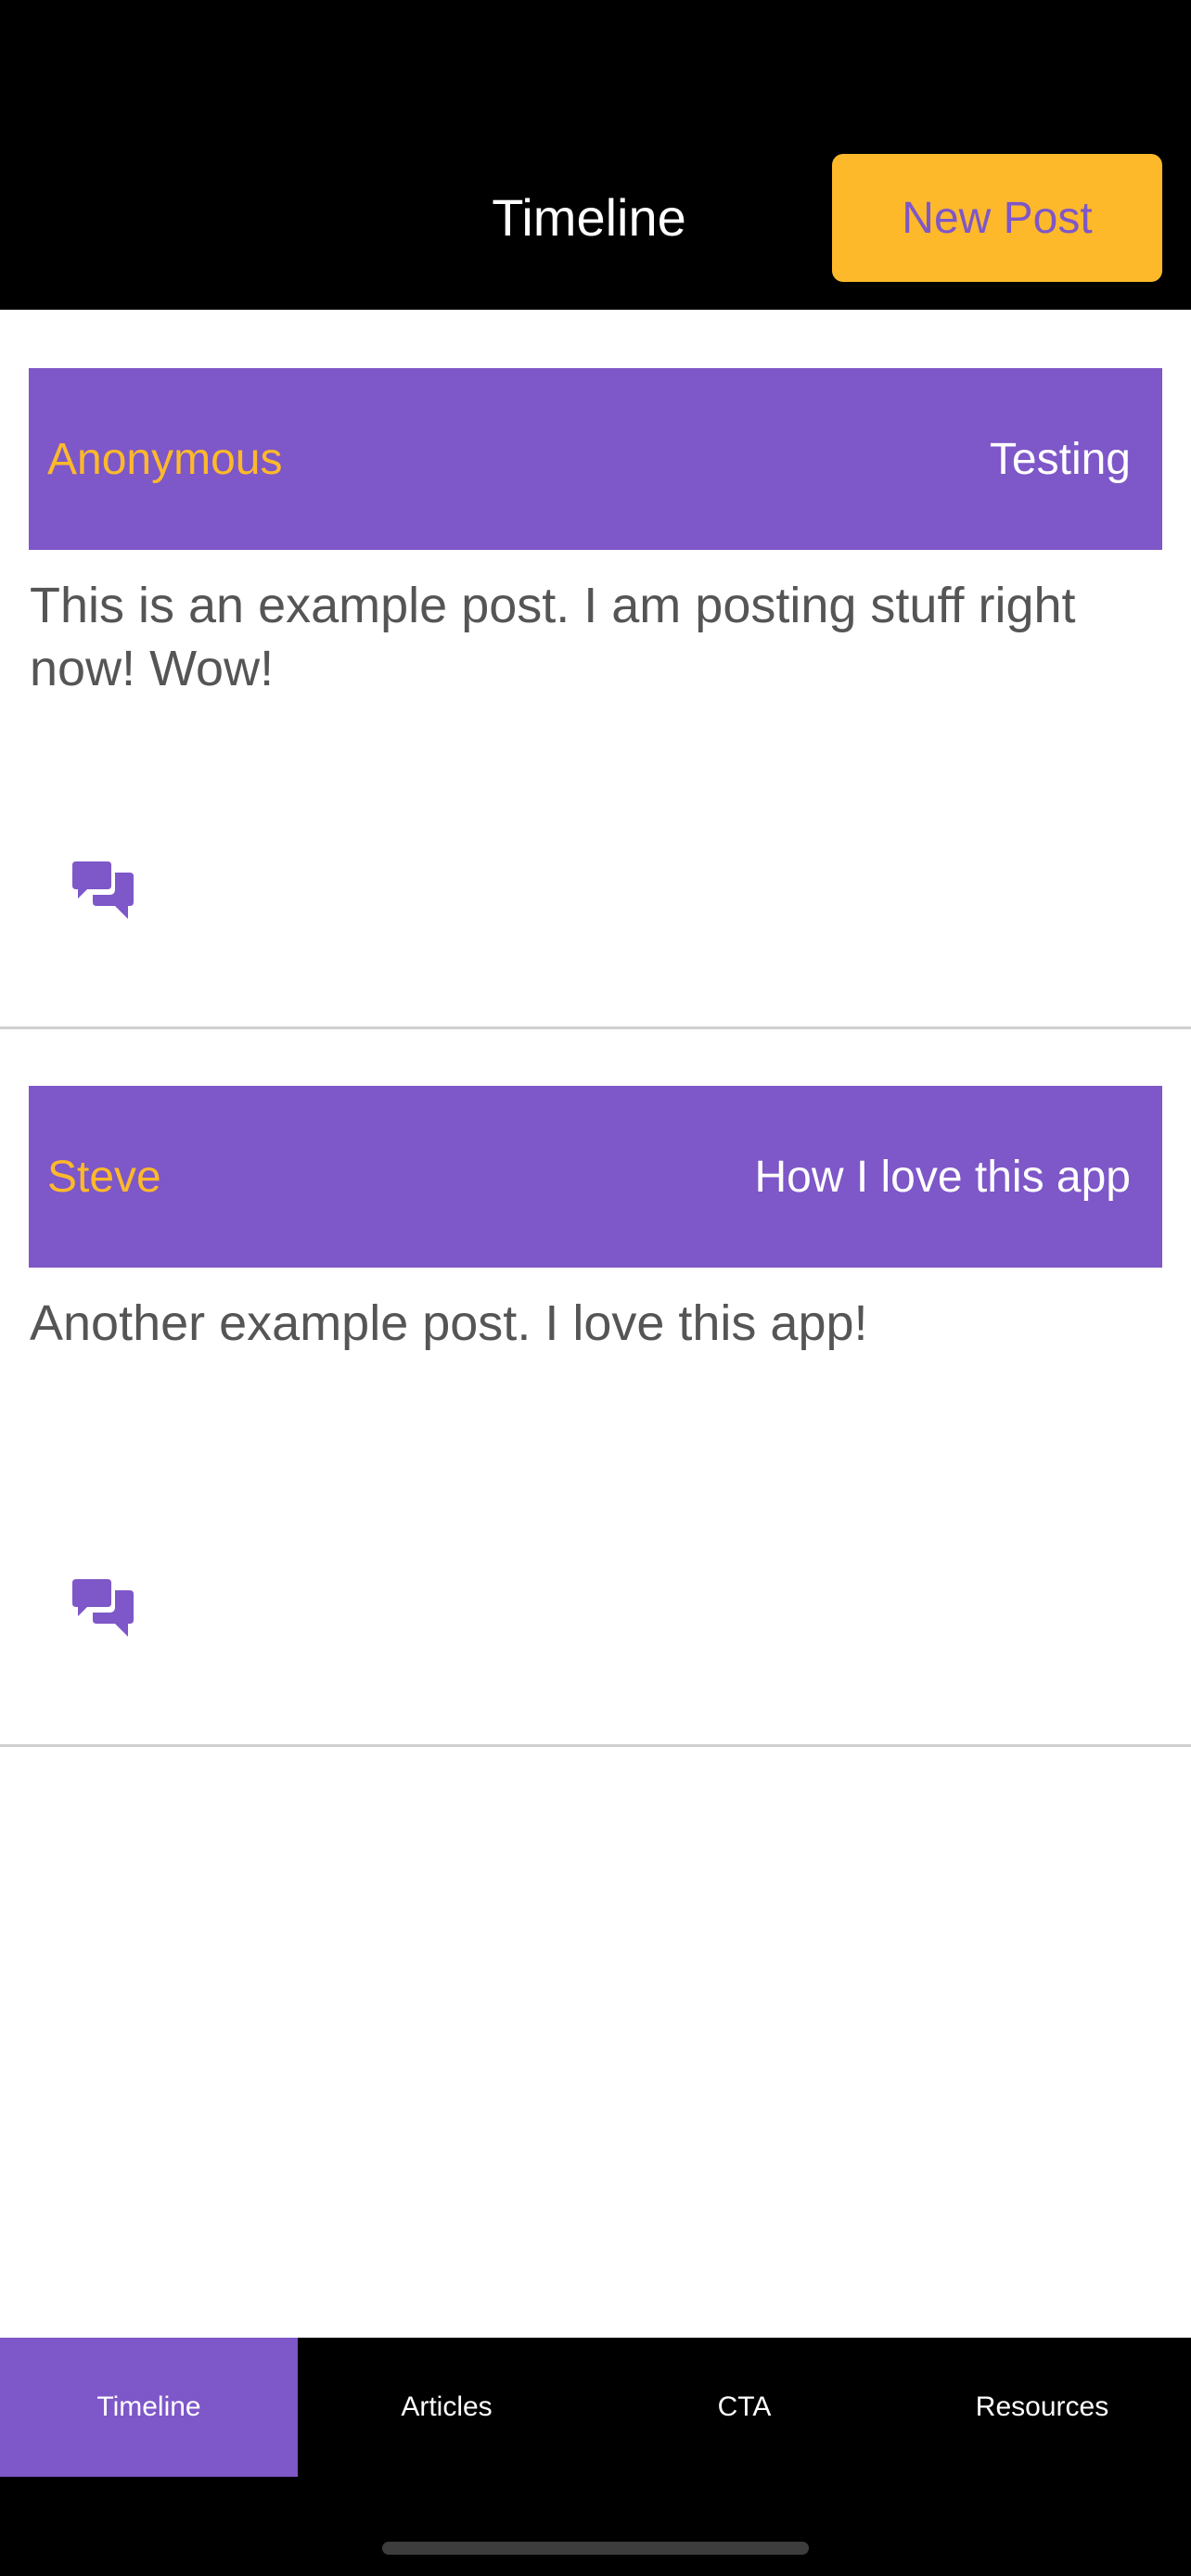 This screenshot has height=2576, width=1191. Describe the element at coordinates (942, 1177) in the screenshot. I see `post-title: How I love this app` at that location.